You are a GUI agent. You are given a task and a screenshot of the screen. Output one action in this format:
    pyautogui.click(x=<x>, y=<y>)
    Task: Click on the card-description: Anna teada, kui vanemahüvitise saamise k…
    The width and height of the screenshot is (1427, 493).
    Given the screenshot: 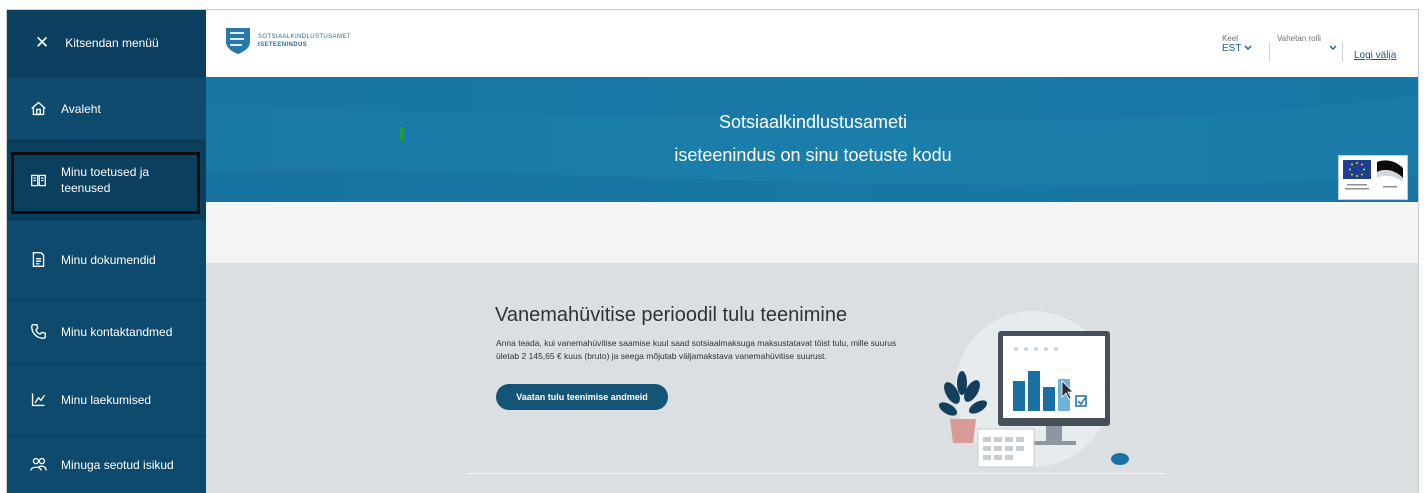 What is the action you would take?
    pyautogui.click(x=696, y=349)
    